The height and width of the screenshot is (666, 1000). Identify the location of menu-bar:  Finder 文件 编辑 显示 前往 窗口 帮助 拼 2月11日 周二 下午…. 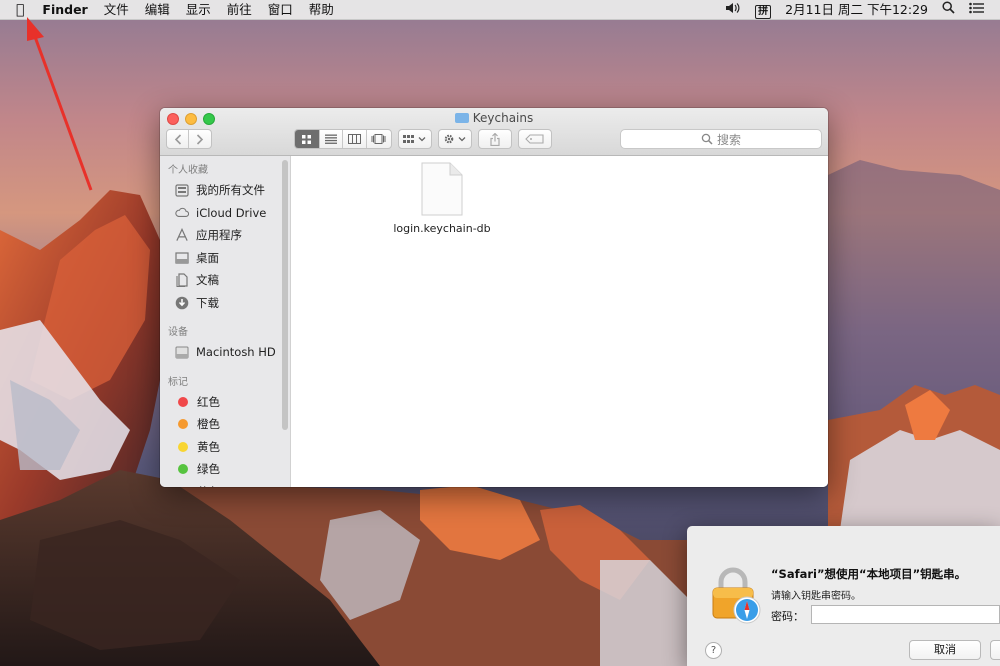
(500, 10).